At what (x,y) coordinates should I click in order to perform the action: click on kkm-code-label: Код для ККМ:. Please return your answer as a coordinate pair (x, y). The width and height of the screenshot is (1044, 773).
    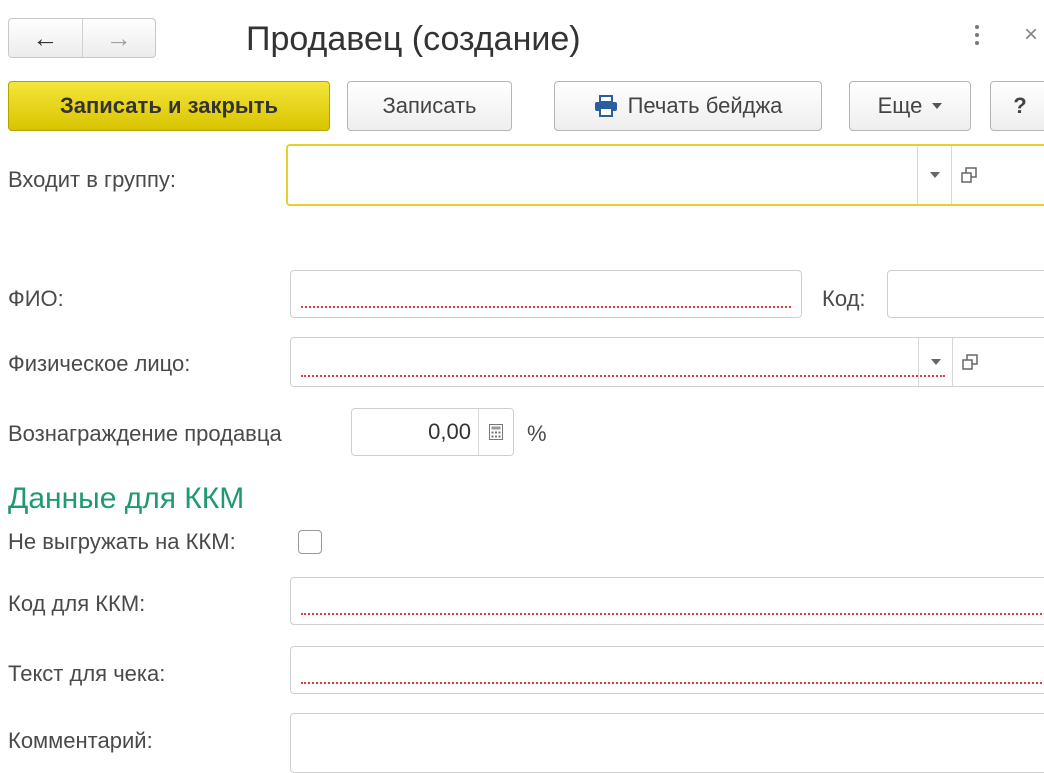
    Looking at the image, I should click on (77, 603).